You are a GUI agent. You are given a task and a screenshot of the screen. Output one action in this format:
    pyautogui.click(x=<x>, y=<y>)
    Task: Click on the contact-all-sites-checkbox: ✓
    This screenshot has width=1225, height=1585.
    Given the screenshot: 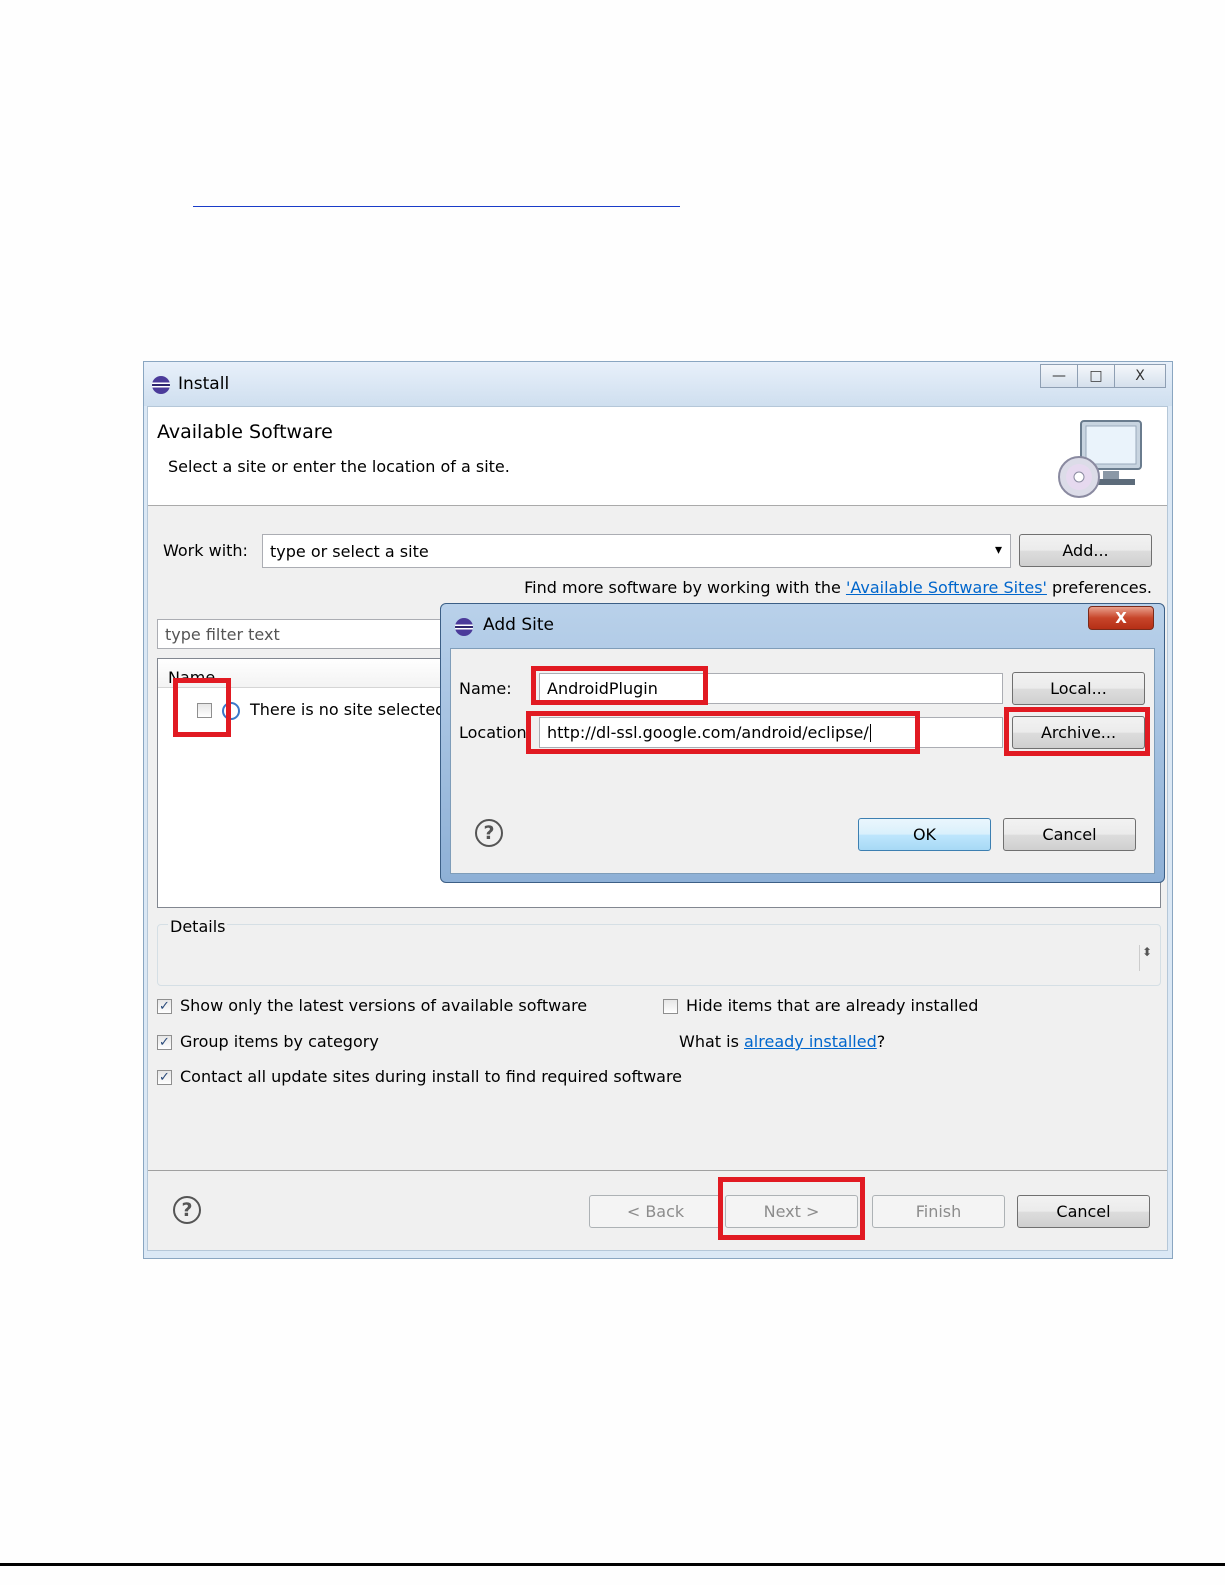 What is the action you would take?
    pyautogui.click(x=164, y=1077)
    